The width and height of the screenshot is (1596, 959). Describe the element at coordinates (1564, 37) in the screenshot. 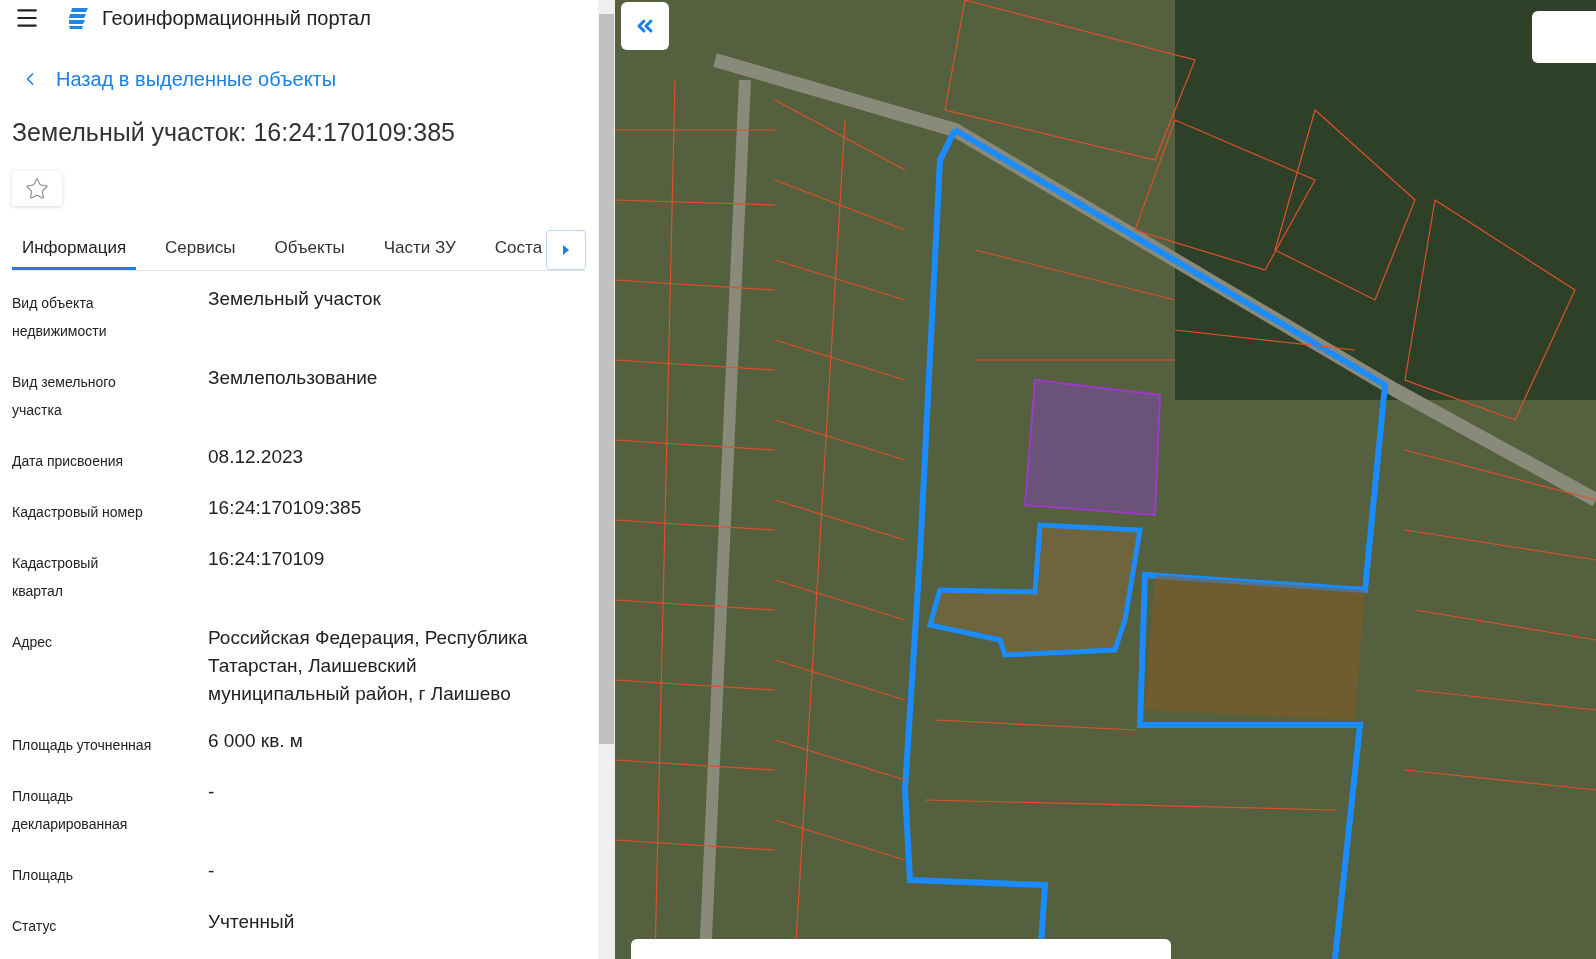

I see `map-control-panel` at that location.